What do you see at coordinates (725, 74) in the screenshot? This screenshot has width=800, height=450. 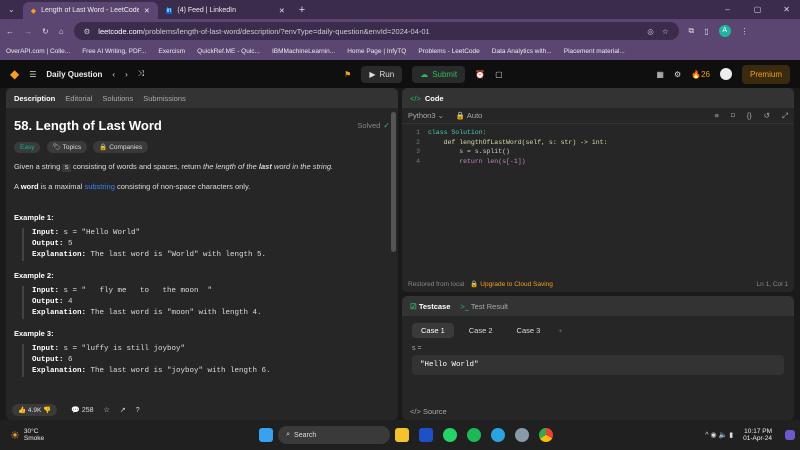 I see `user-avatar` at bounding box center [725, 74].